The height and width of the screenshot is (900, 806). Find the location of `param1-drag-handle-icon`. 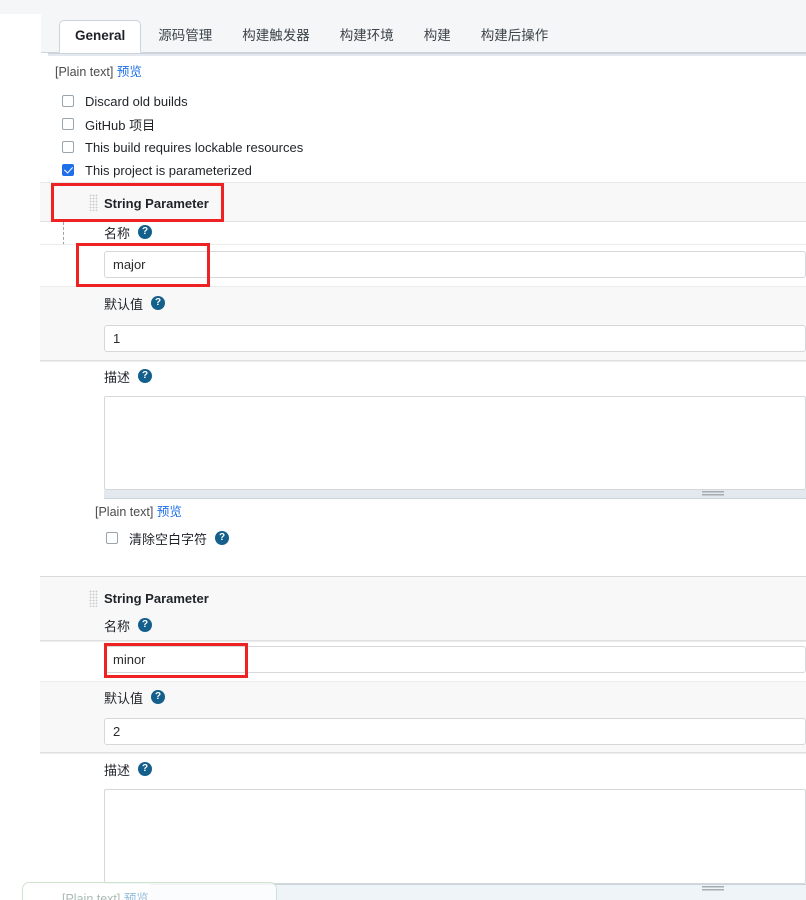

param1-drag-handle-icon is located at coordinates (93, 202).